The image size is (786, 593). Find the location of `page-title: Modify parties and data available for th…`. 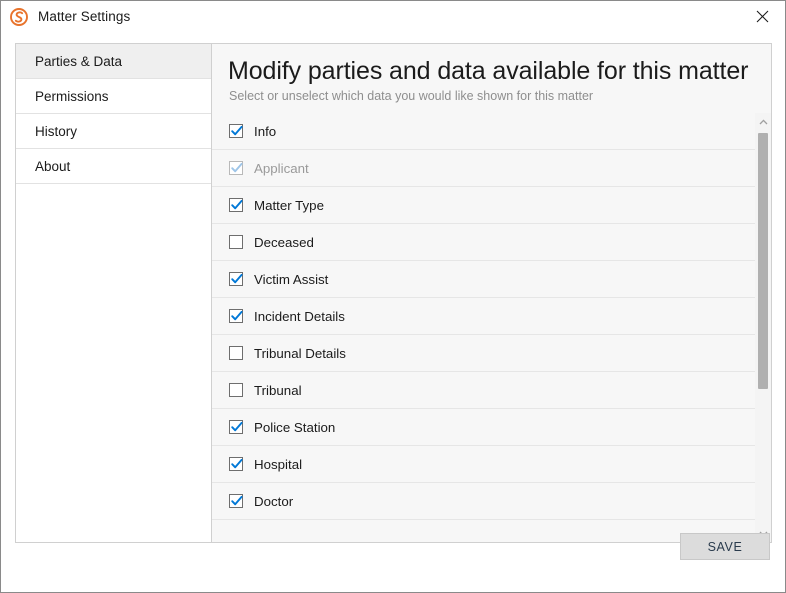

page-title: Modify parties and data available for th… is located at coordinates (488, 71).